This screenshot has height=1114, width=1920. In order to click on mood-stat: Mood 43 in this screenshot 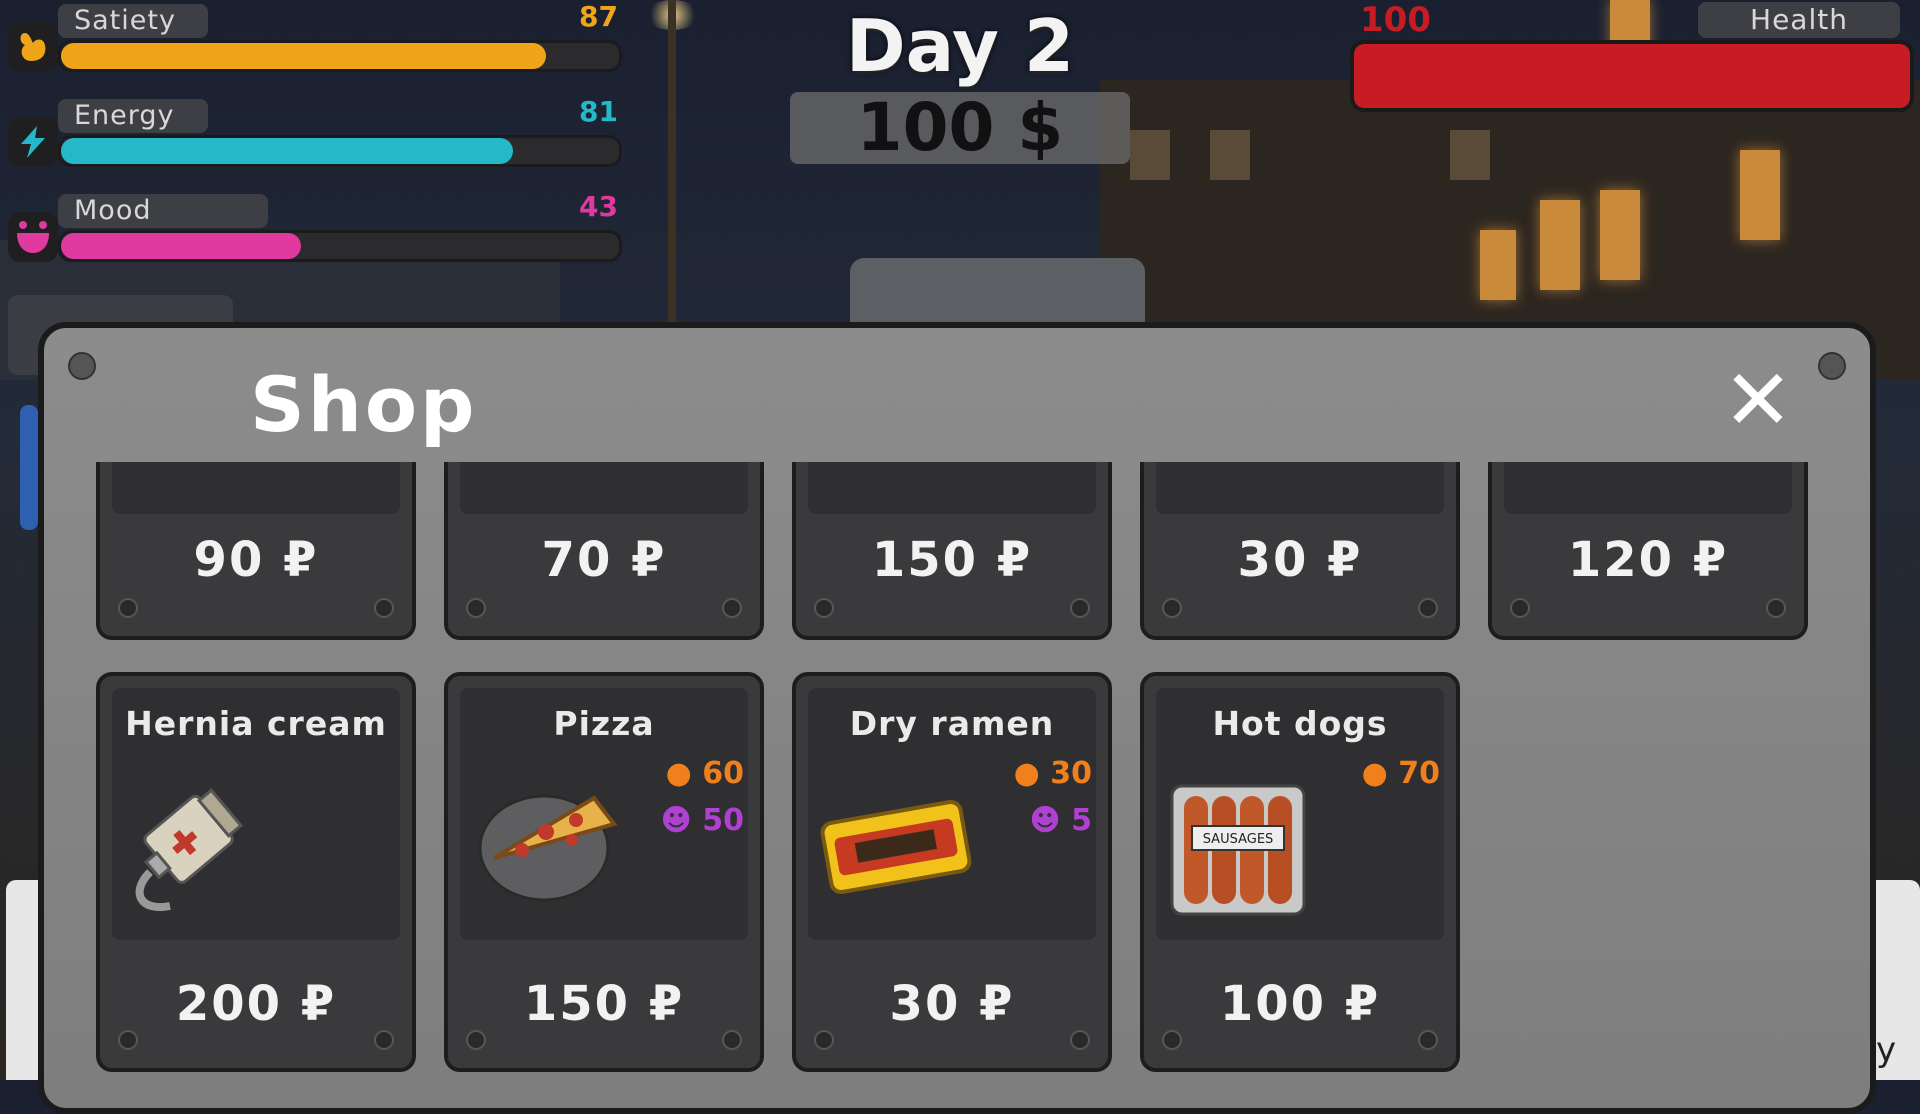, I will do `click(315, 229)`.